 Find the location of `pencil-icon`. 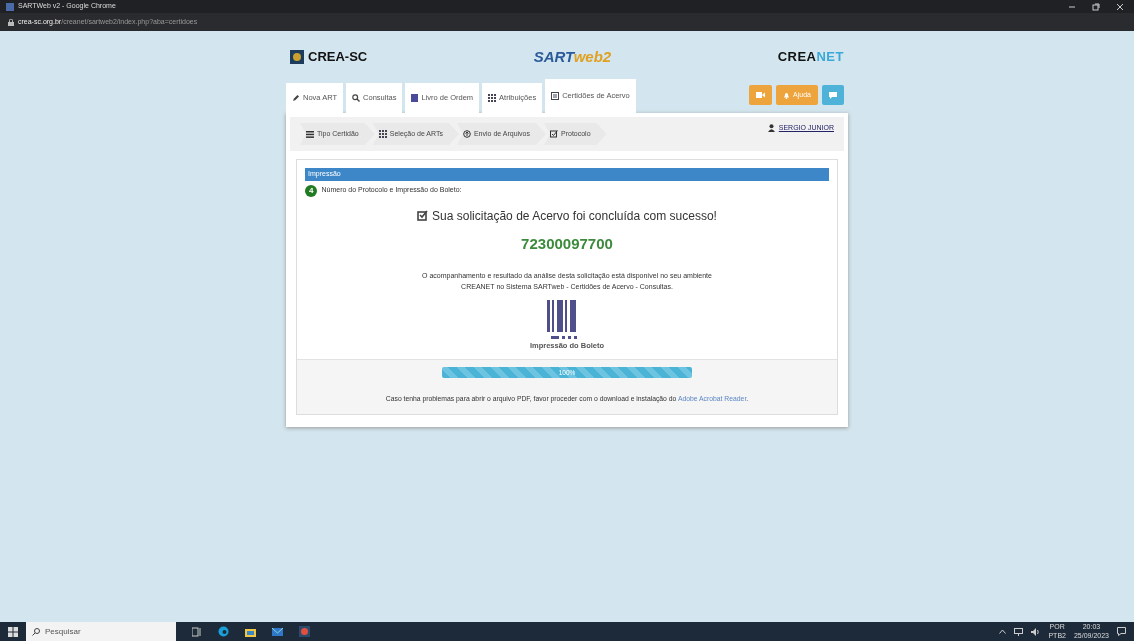

pencil-icon is located at coordinates (296, 98).